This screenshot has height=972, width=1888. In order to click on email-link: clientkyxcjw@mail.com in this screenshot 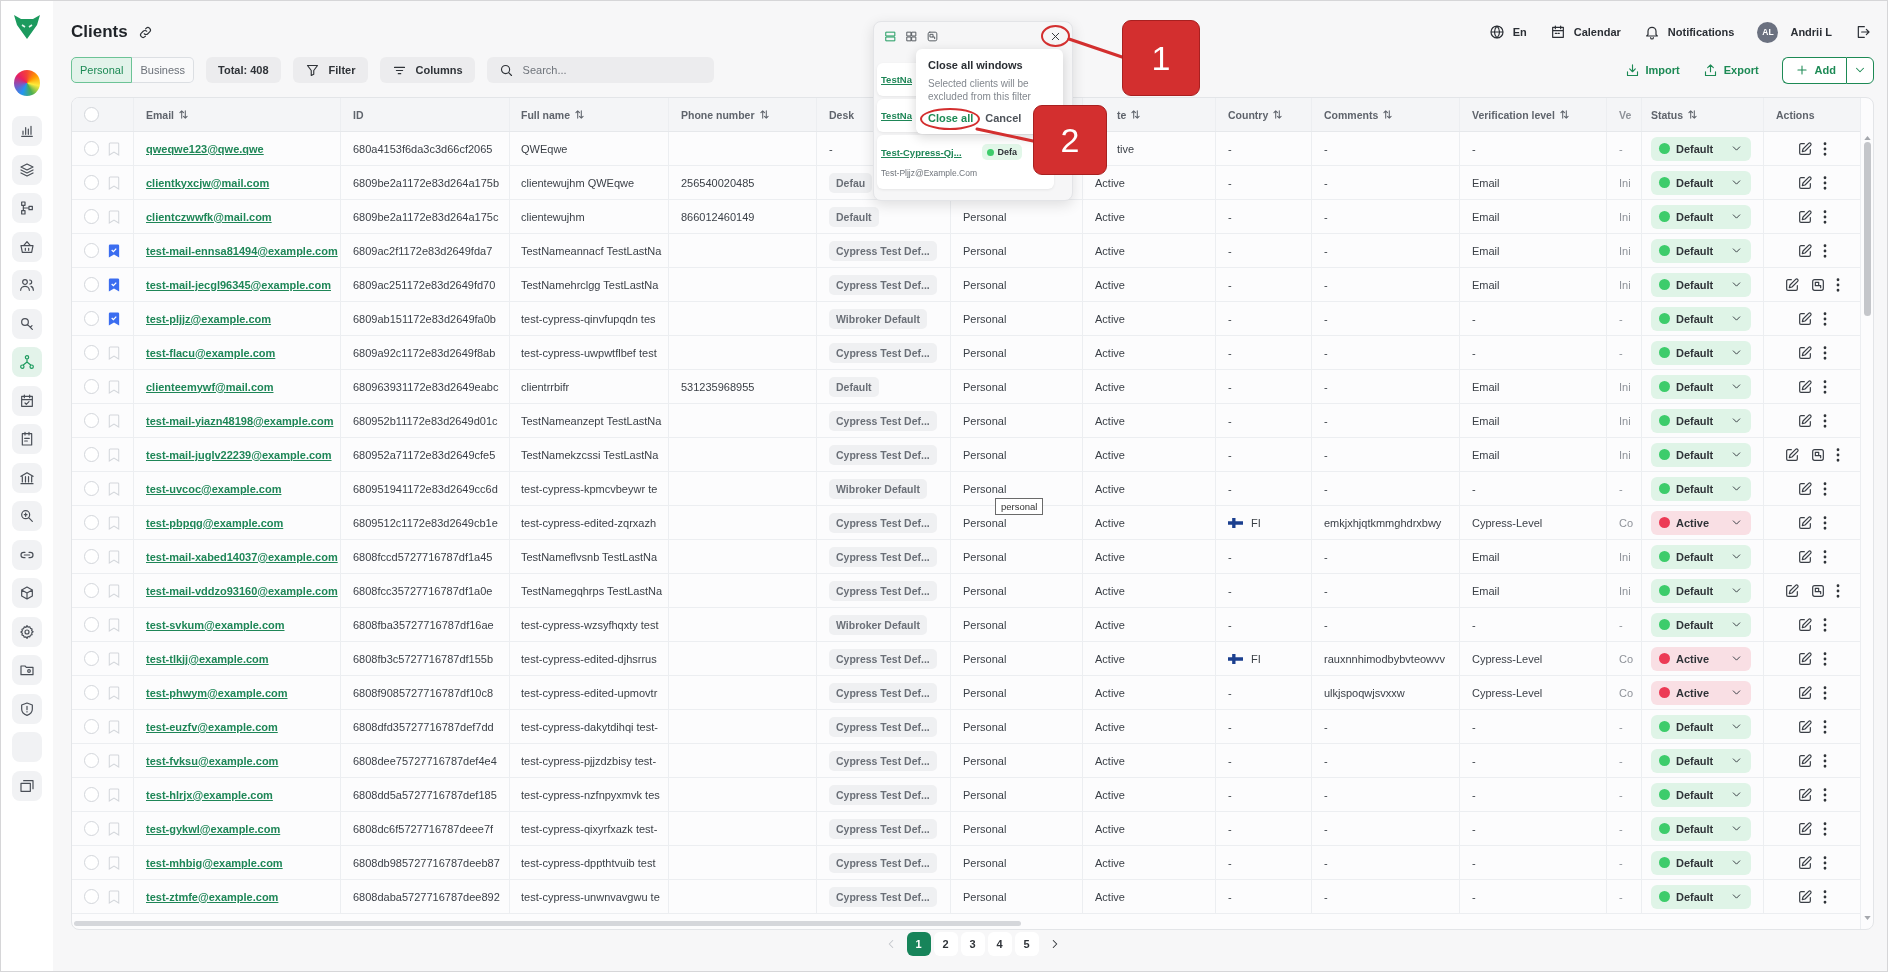, I will do `click(208, 182)`.